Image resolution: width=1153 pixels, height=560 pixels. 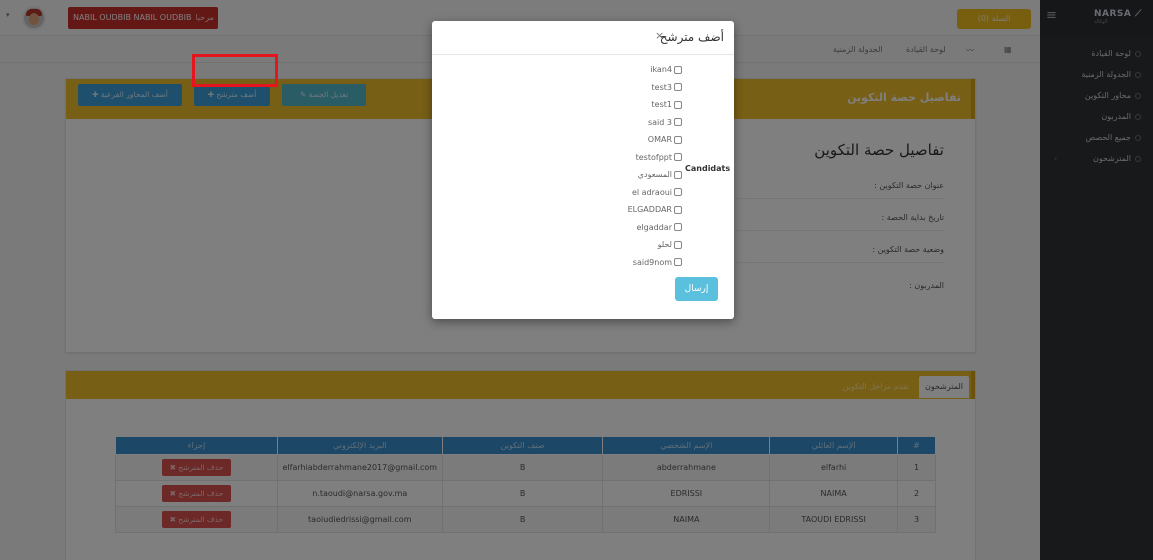 I want to click on candidate-option: ELGADDAR, so click(x=647, y=214).